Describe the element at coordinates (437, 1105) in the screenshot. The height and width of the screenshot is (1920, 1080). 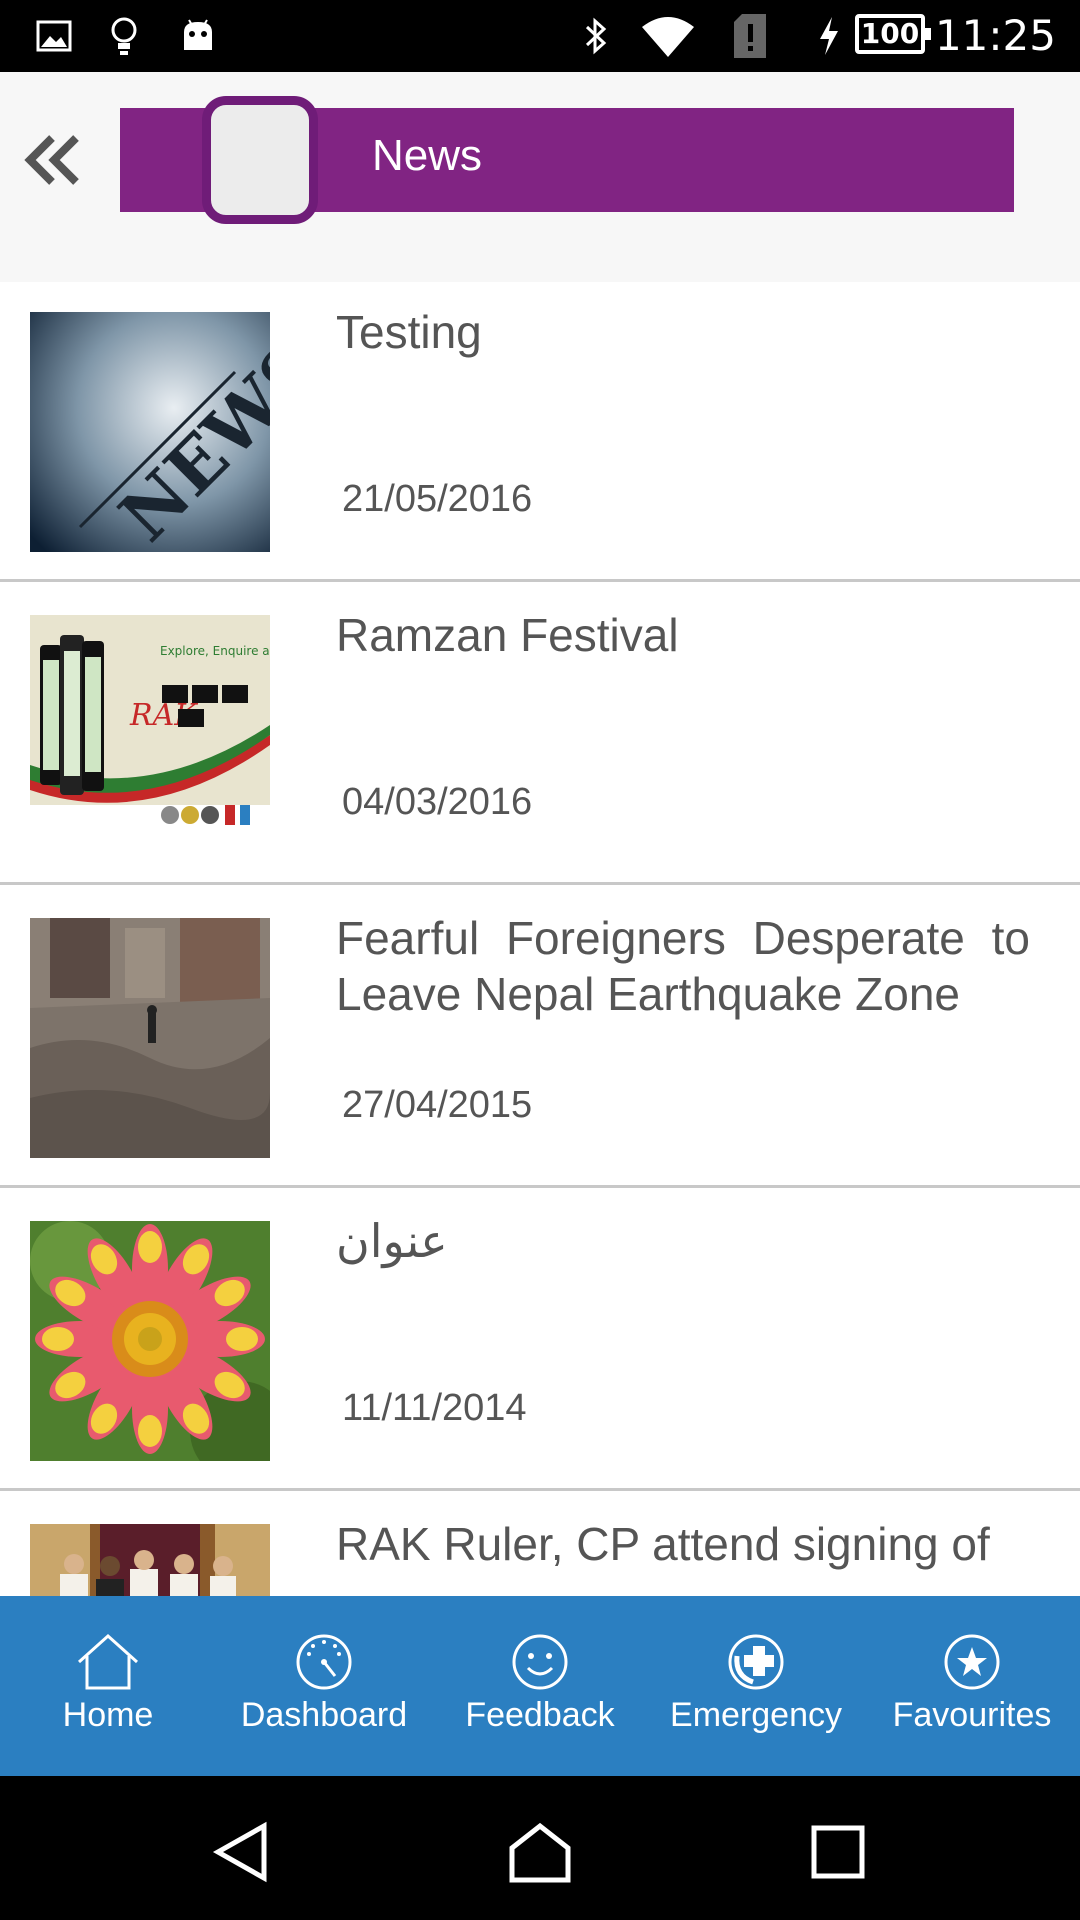
I see `news-date: 27/04/2015` at that location.